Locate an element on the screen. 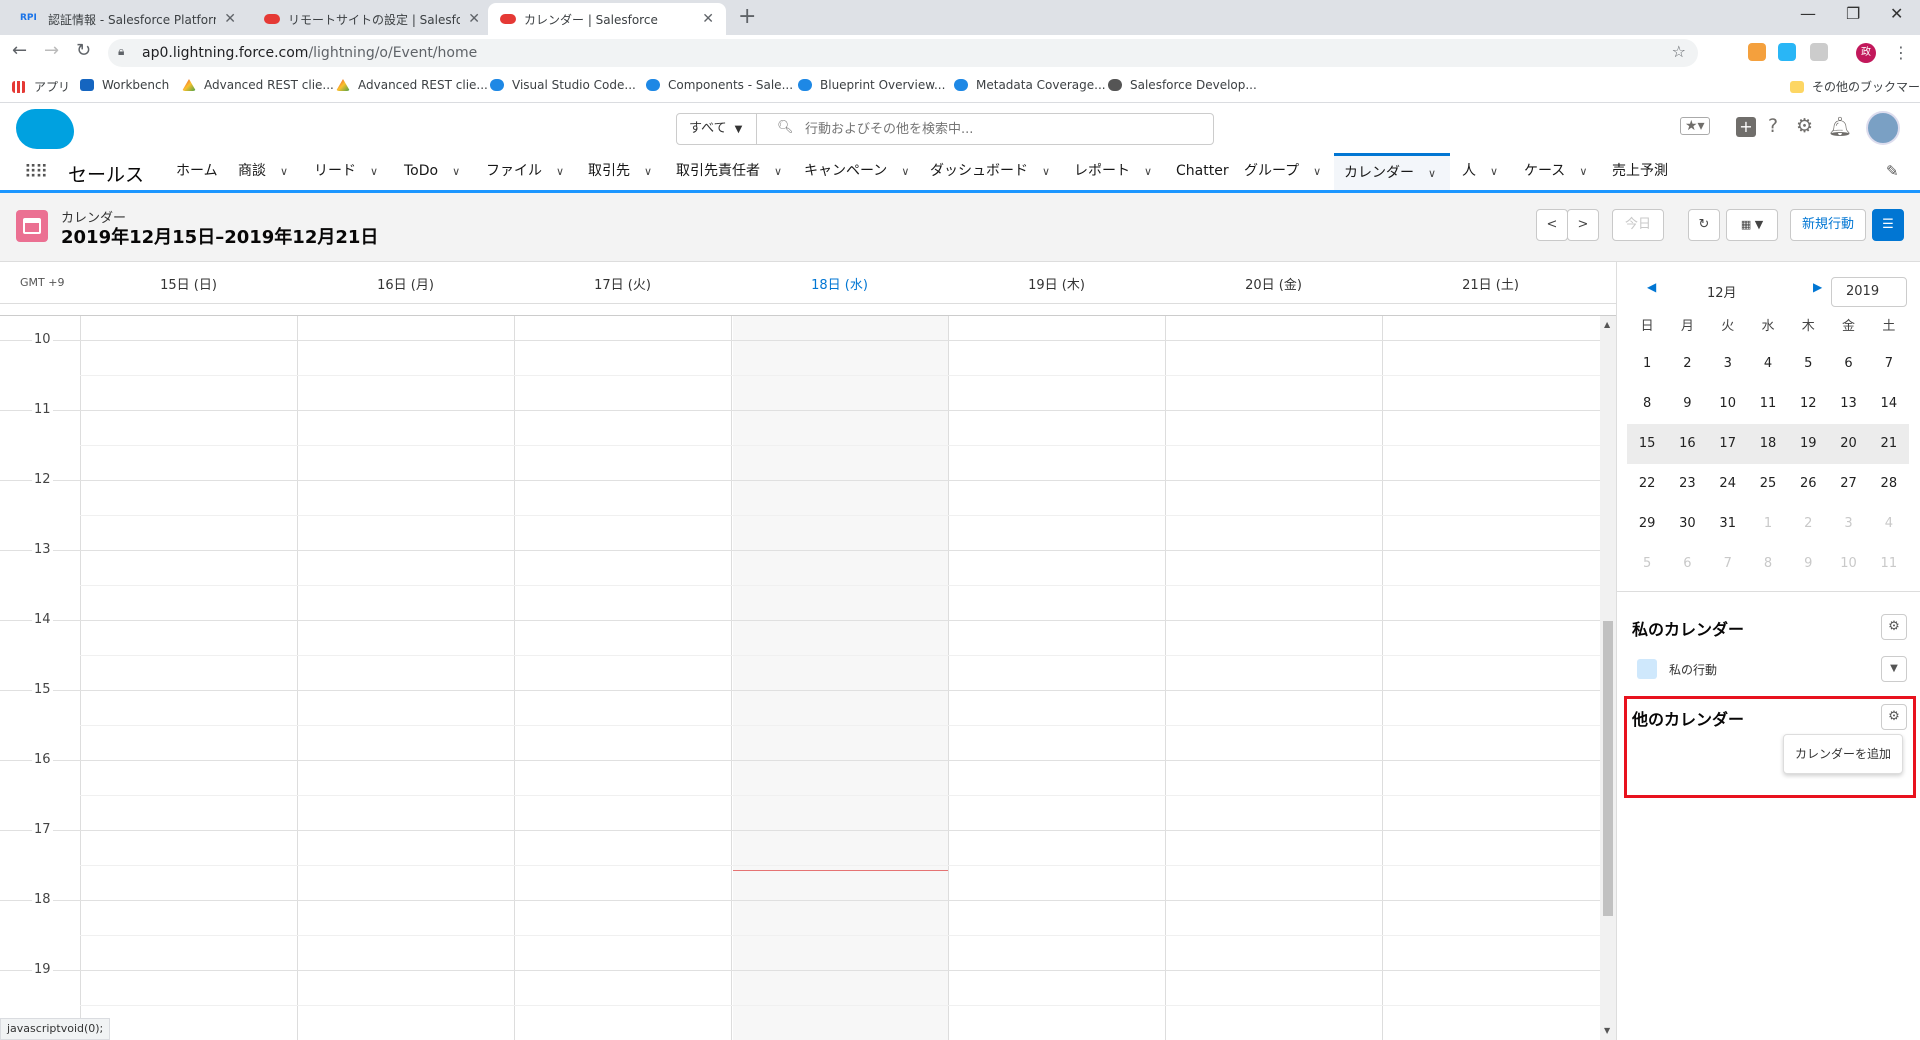  user-avatar is located at coordinates (1883, 128).